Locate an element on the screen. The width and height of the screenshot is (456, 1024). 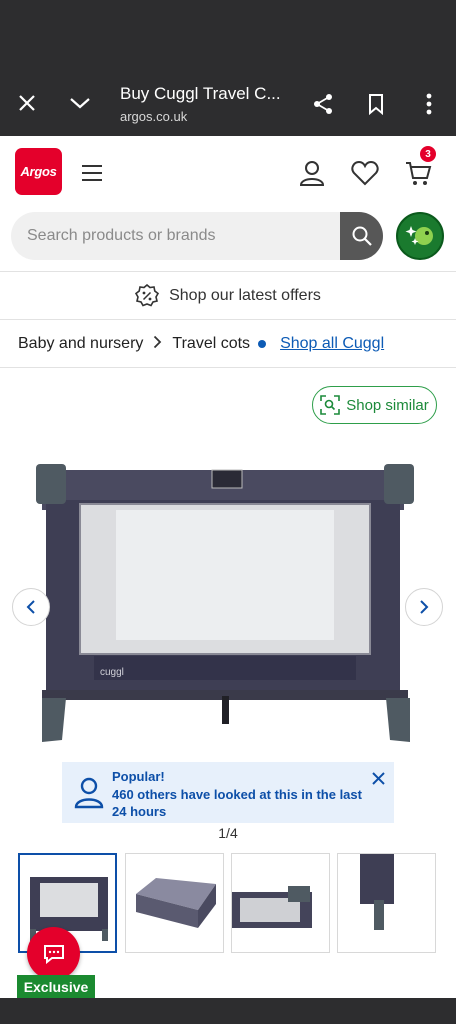
share-icon is located at coordinates (323, 104).